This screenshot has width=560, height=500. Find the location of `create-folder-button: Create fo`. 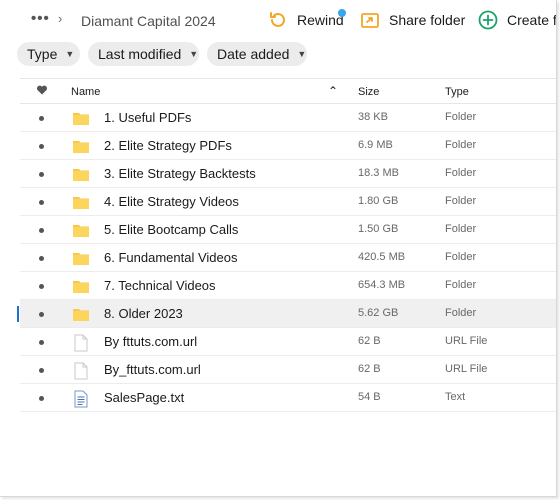

create-folder-button: Create fo is located at coordinates (517, 20).